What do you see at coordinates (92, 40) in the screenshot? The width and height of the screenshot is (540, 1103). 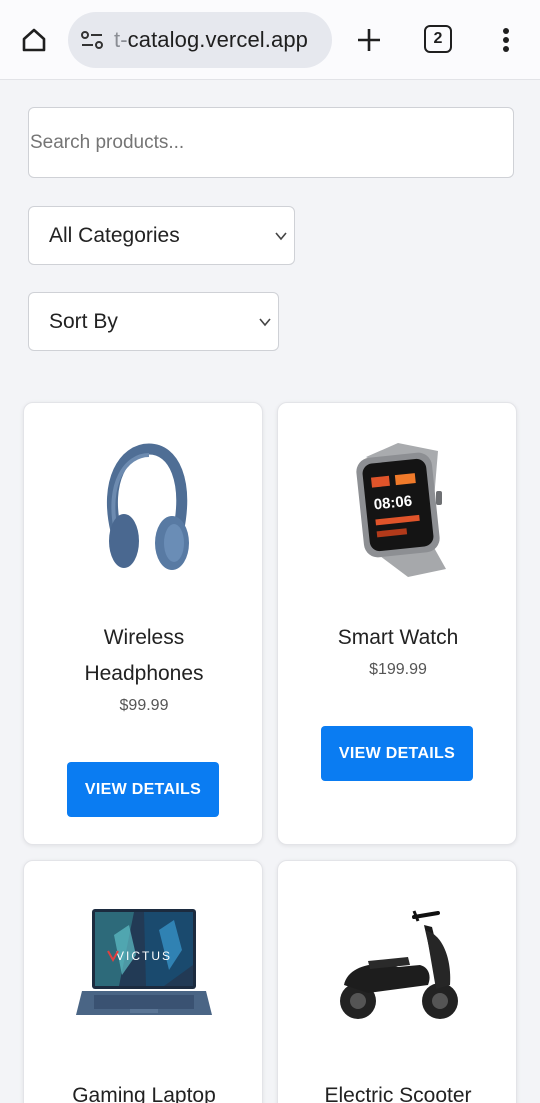 I see `site-settings-icon` at bounding box center [92, 40].